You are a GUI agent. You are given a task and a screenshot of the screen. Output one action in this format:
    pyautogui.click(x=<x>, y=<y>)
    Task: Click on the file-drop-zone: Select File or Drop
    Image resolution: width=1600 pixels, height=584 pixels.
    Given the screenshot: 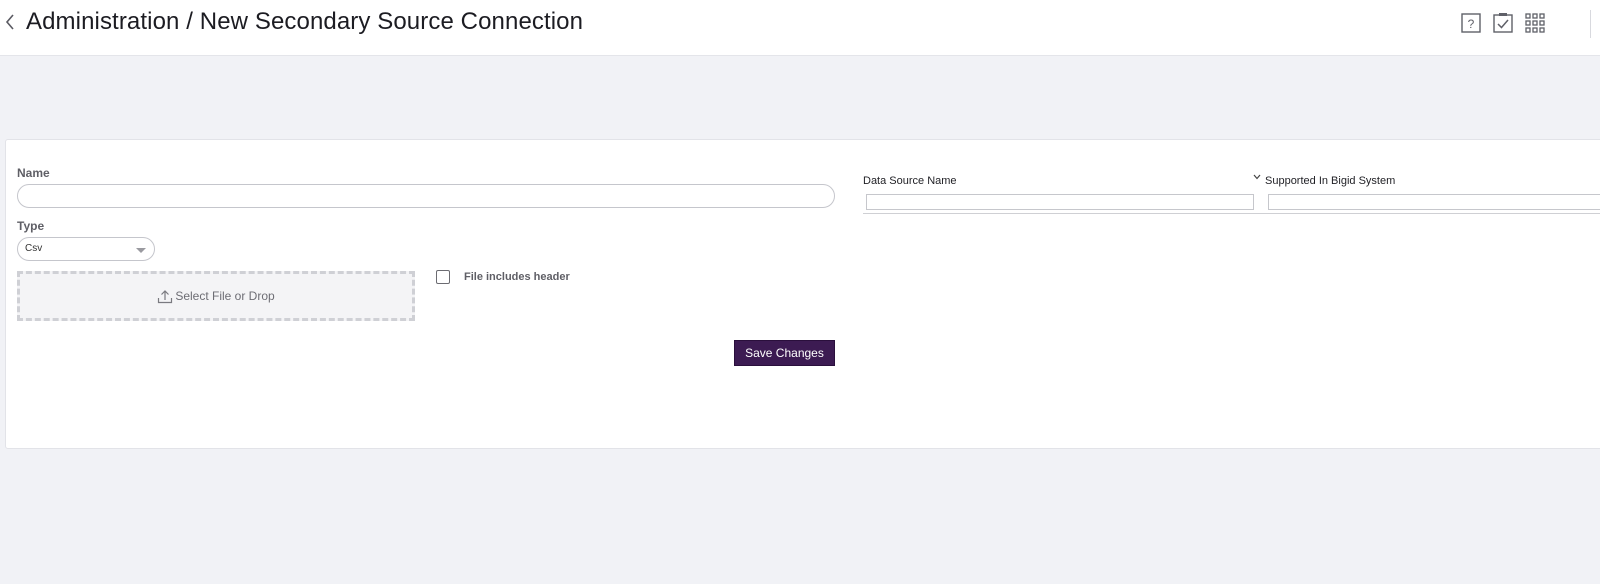 What is the action you would take?
    pyautogui.click(x=216, y=296)
    